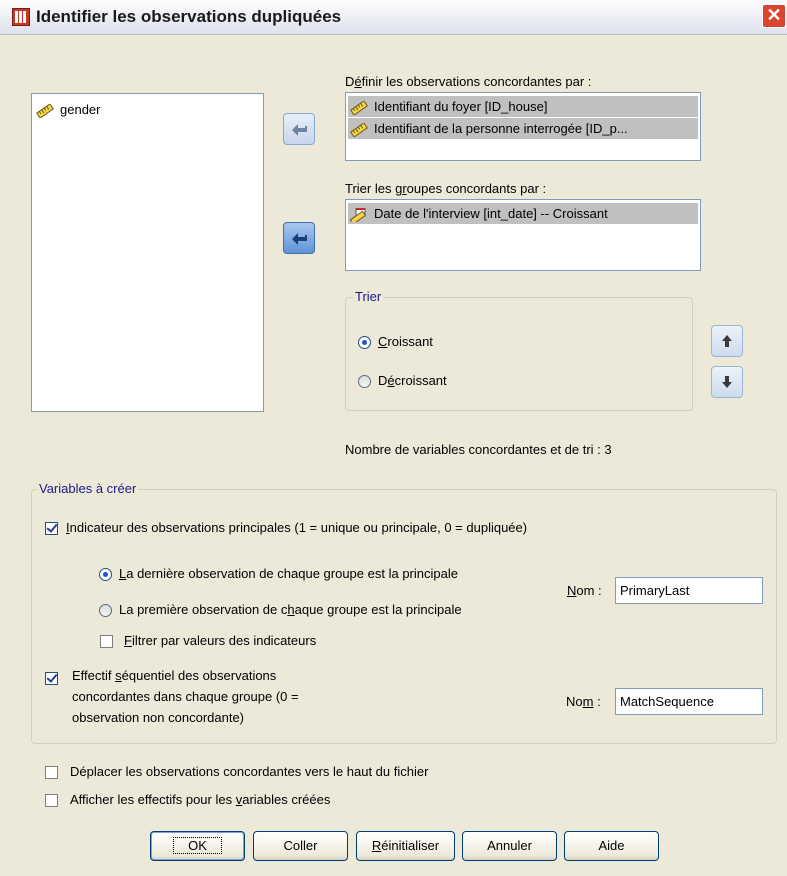 Image resolution: width=787 pixels, height=876 pixels. I want to click on show-counts-checkbox, so click(51, 800).